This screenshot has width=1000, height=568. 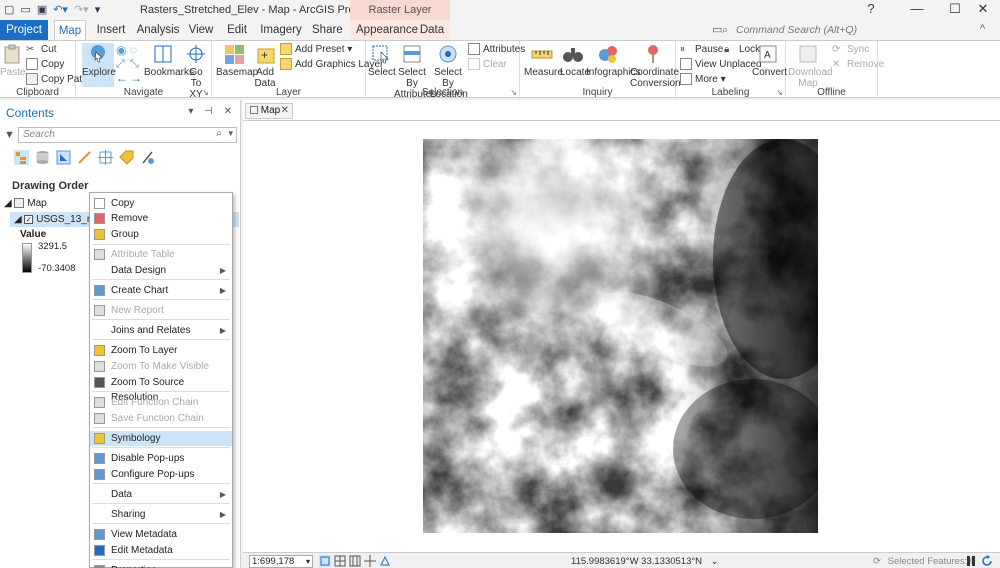 I want to click on contents-search-input: Search ⌕ ▾, so click(x=127, y=135).